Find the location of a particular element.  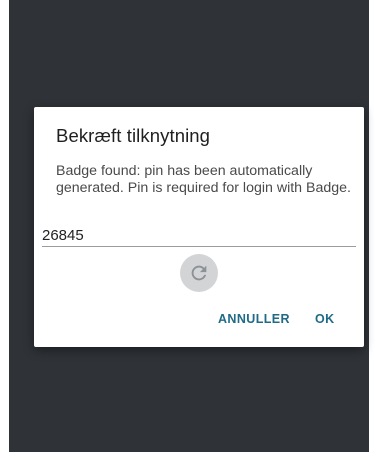

dialog-title: Bekræft tilknytning is located at coordinates (133, 135).